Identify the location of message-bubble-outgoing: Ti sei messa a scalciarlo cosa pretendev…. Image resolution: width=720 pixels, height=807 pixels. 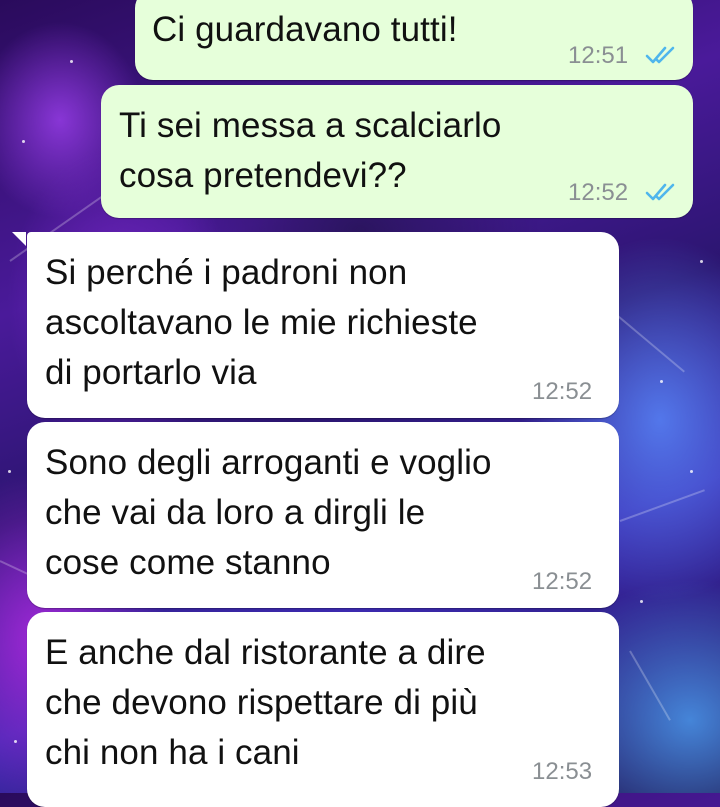
(397, 151).